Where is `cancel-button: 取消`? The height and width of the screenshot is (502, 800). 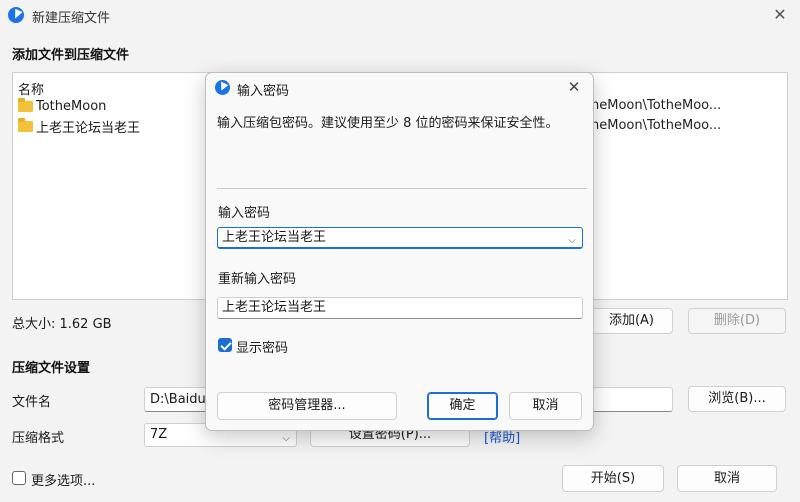
cancel-button: 取消 is located at coordinates (727, 478).